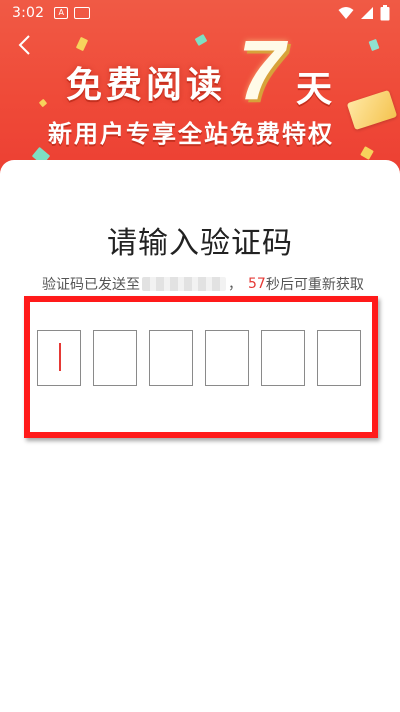  Describe the element at coordinates (346, 13) in the screenshot. I see `wifi-icon` at that location.